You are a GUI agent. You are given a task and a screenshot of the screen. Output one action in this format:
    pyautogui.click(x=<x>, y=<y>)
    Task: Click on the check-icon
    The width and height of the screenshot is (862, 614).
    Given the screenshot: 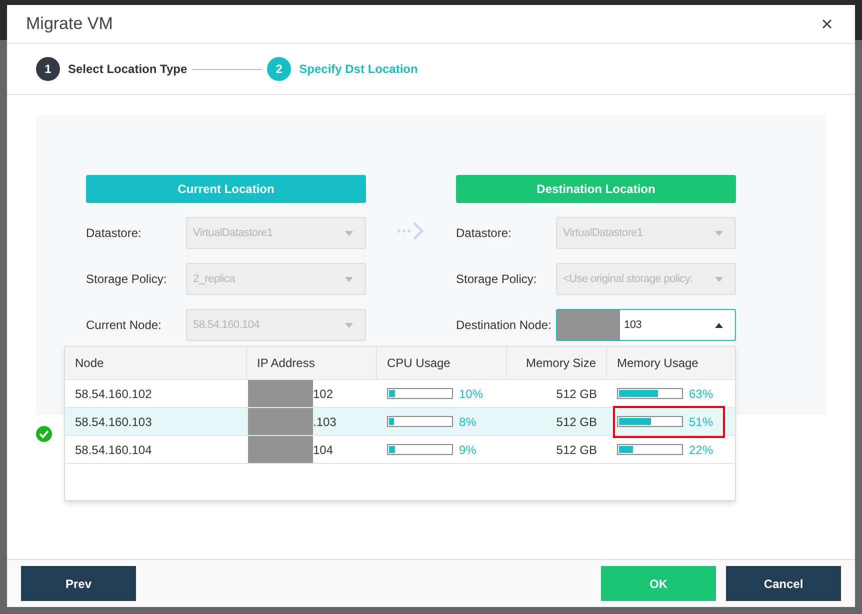 What is the action you would take?
    pyautogui.click(x=44, y=434)
    